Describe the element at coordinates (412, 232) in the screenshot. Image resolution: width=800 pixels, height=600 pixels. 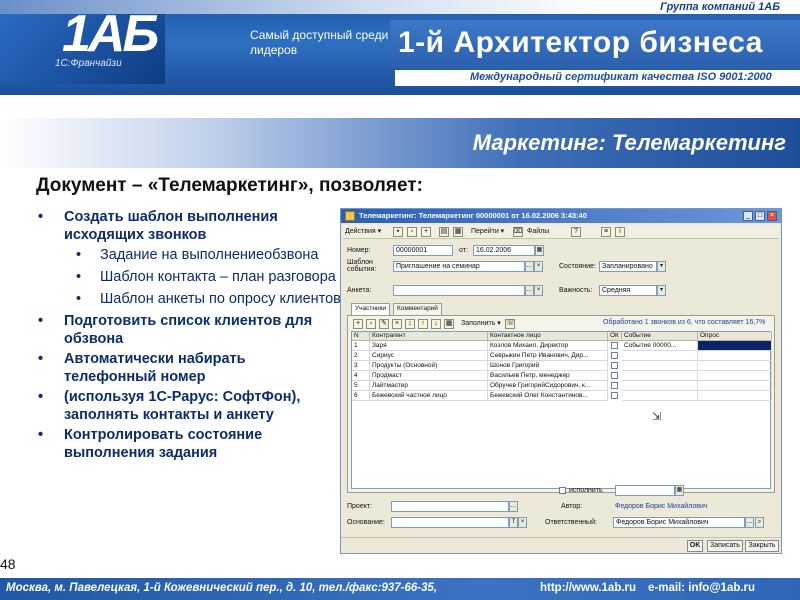
I see `copy-icon: ▫` at that location.